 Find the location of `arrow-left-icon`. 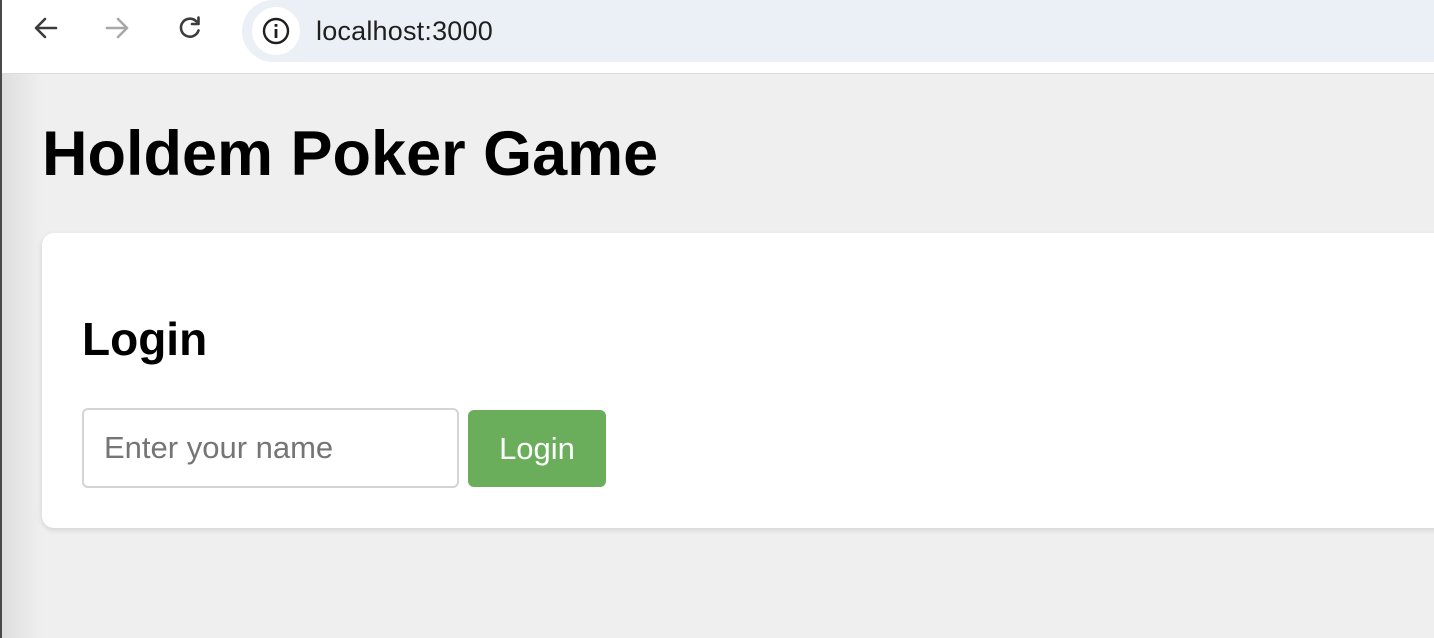

arrow-left-icon is located at coordinates (46, 28).